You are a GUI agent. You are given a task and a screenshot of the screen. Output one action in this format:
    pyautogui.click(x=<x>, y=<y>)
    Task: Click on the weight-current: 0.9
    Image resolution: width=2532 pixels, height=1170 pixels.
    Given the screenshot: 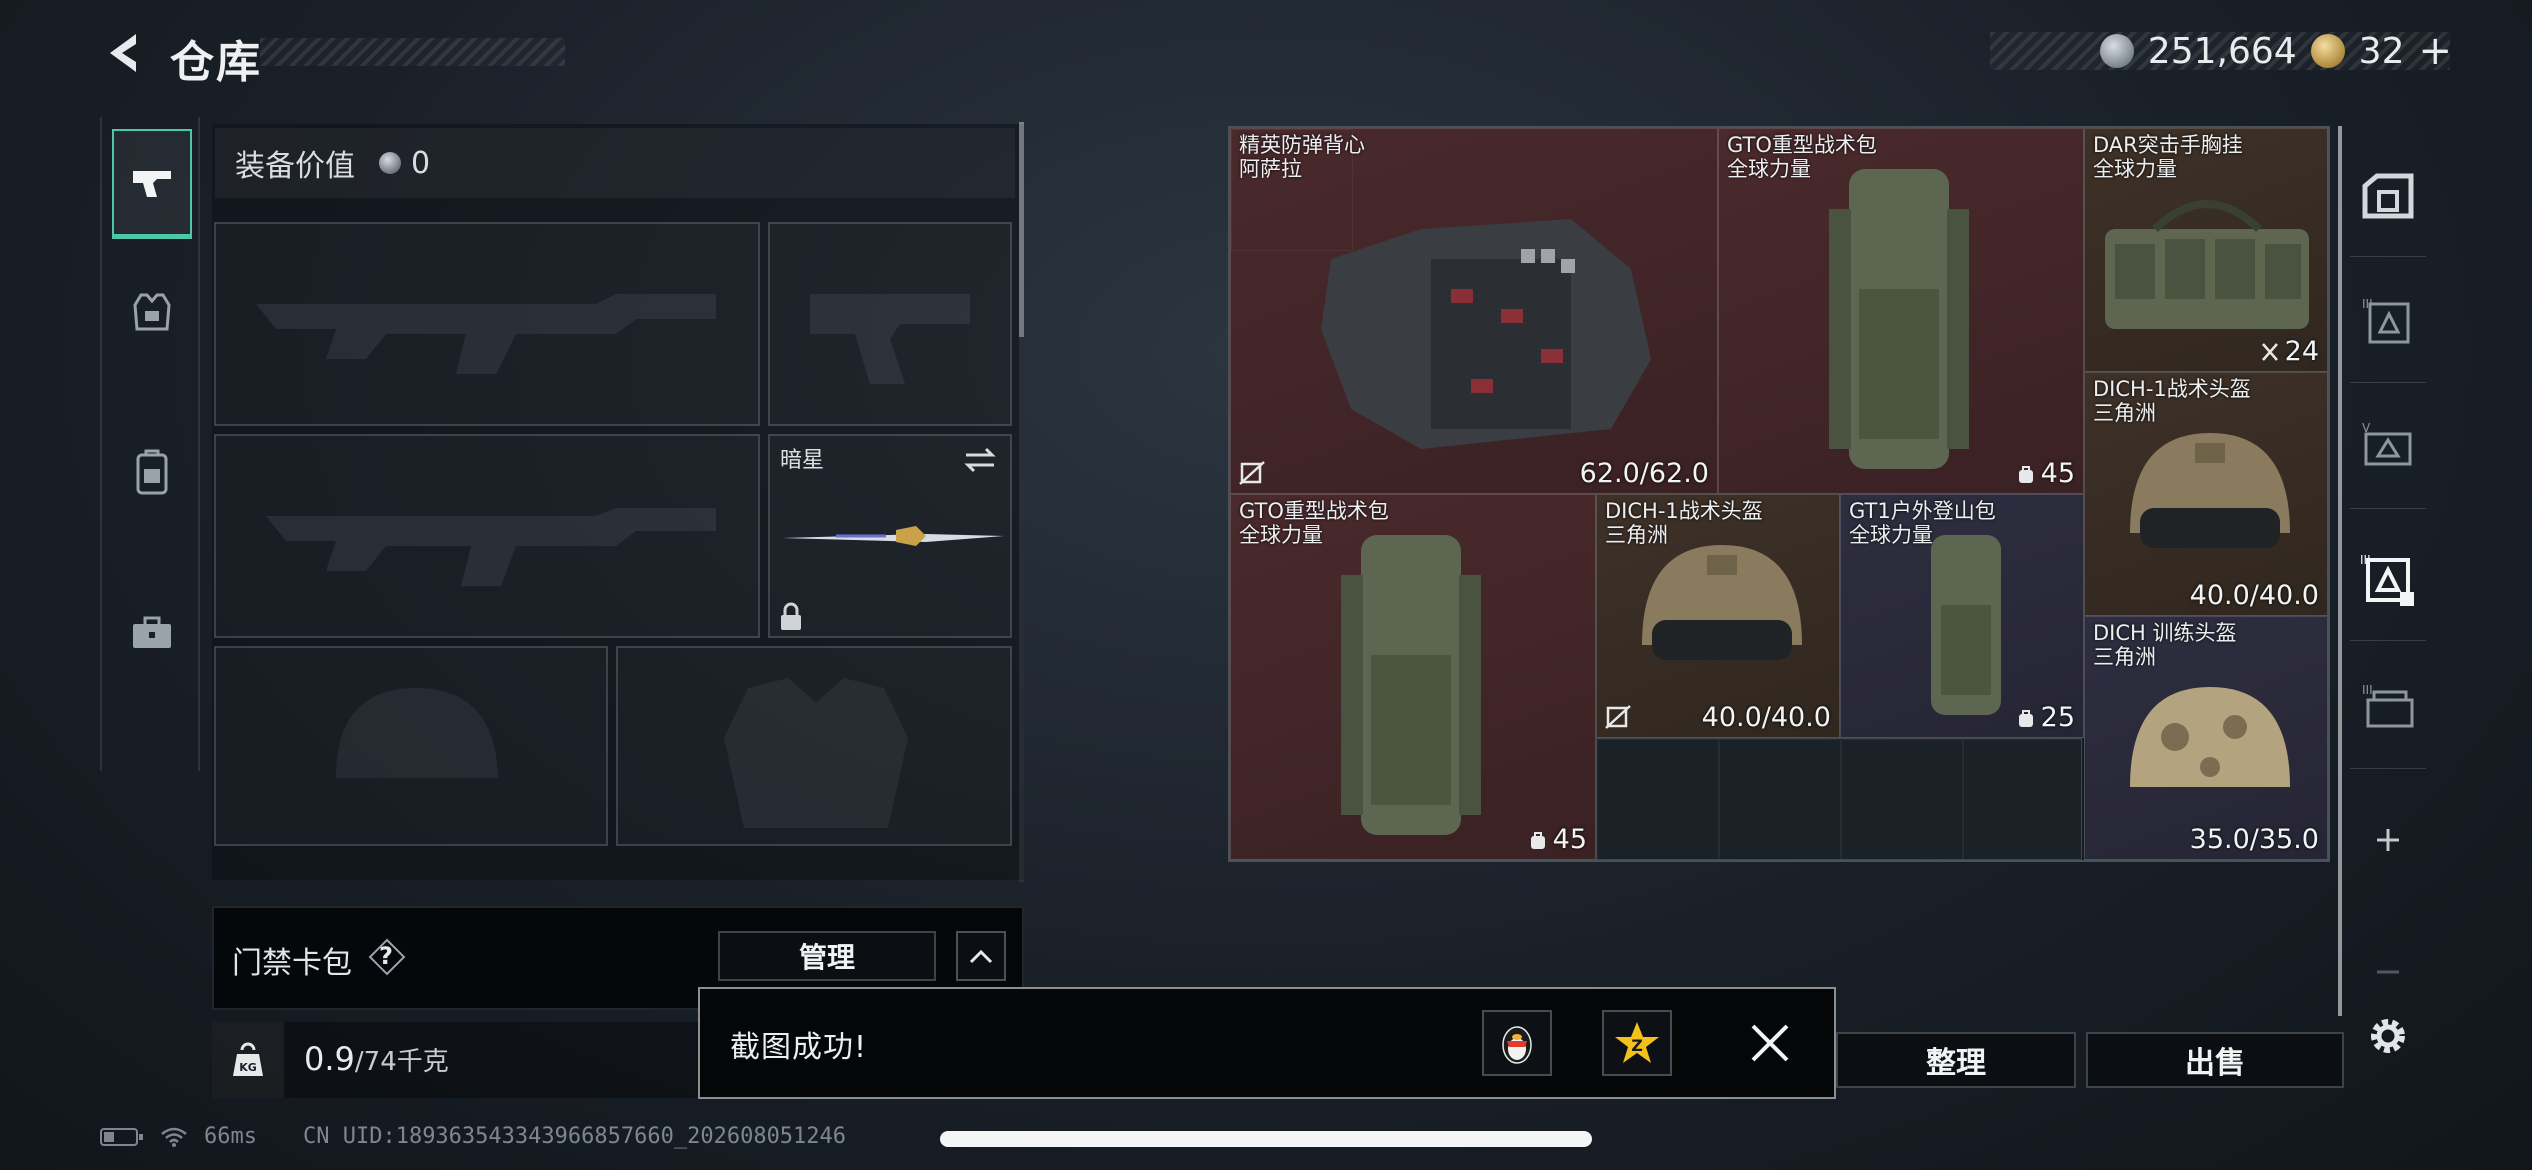 What is the action you would take?
    pyautogui.click(x=329, y=1059)
    